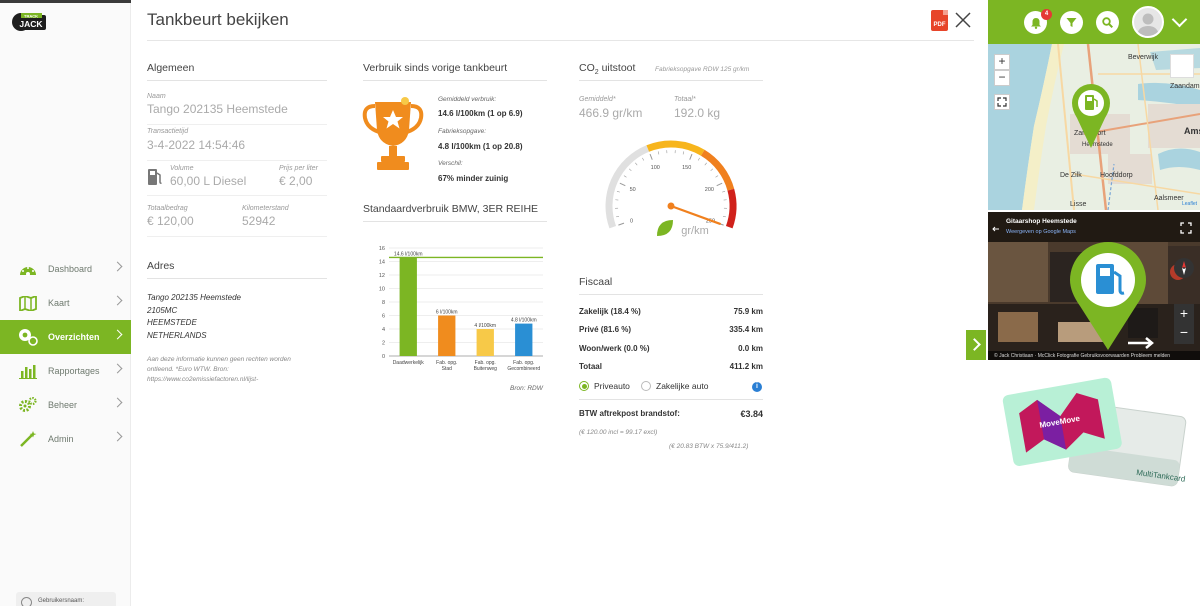 This screenshot has height=606, width=1200. I want to click on fiscaal-row-totaal: Totaal 411.2 km, so click(671, 371).